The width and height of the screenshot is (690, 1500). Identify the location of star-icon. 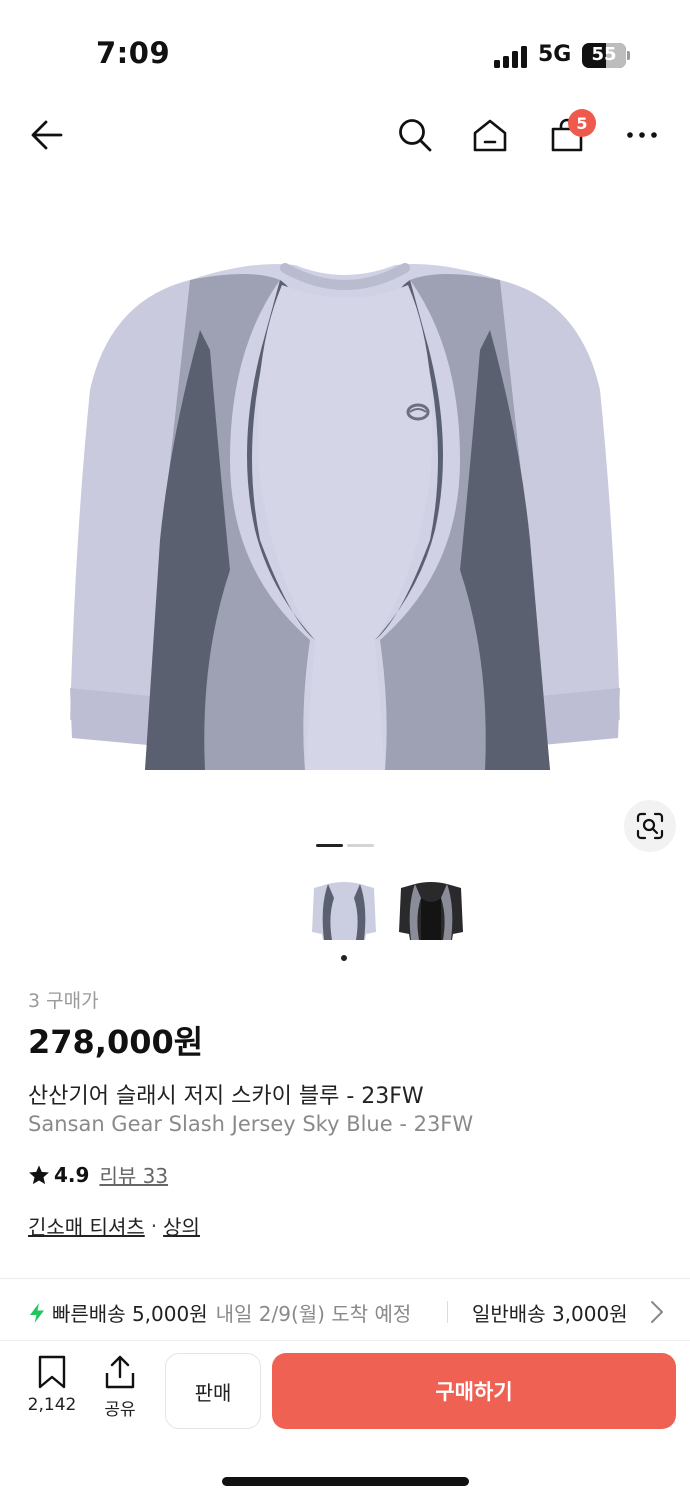
(39, 1174).